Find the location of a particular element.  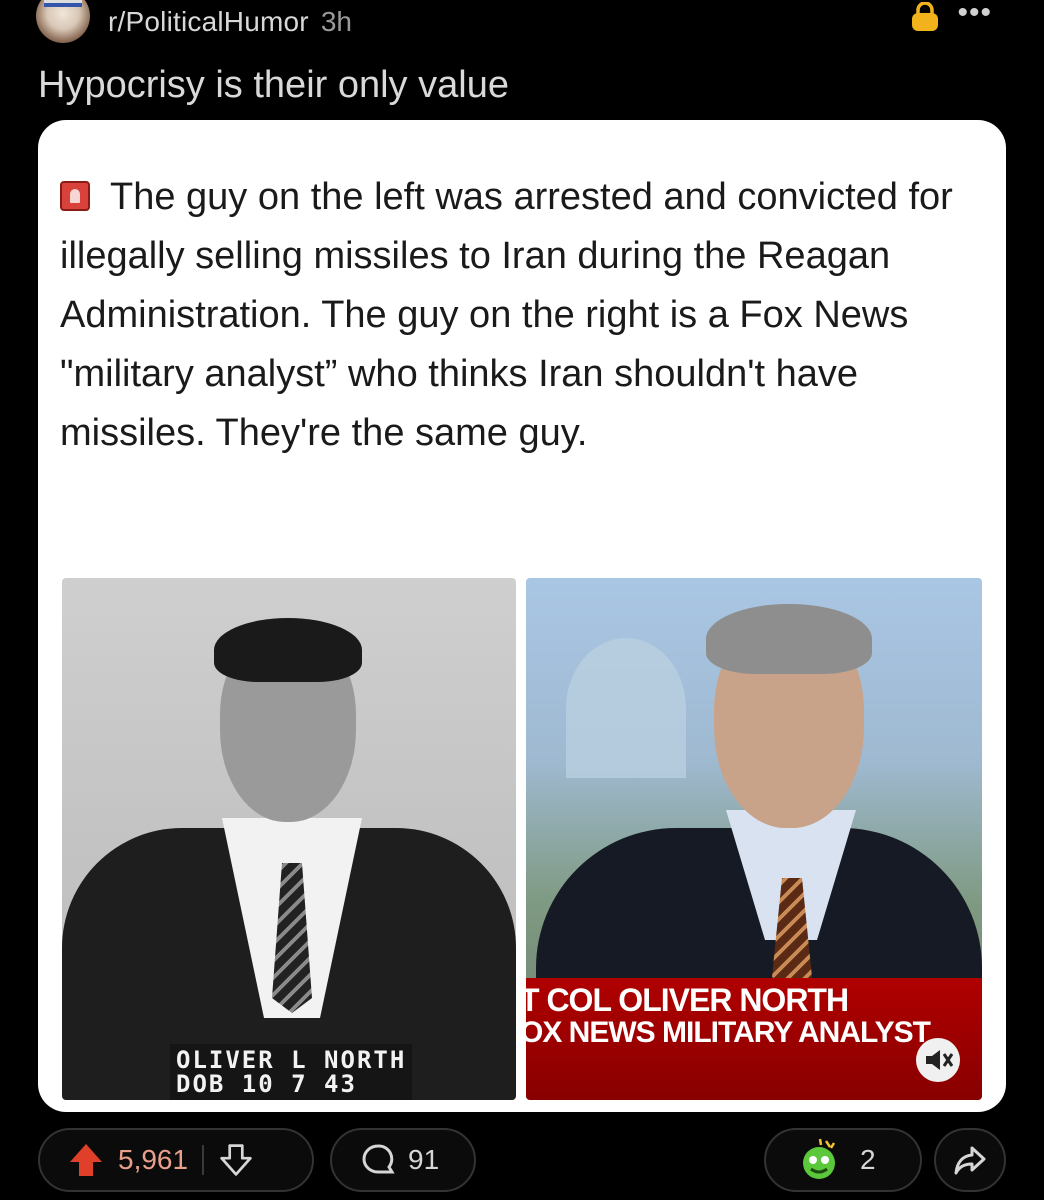

post-age: 3h is located at coordinates (336, 21).